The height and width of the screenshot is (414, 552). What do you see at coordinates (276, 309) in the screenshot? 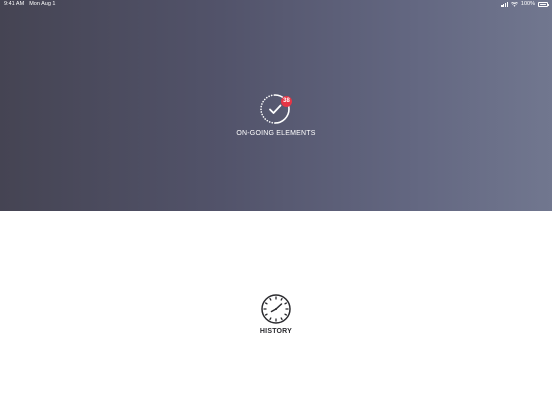
I see `clock-icon` at bounding box center [276, 309].